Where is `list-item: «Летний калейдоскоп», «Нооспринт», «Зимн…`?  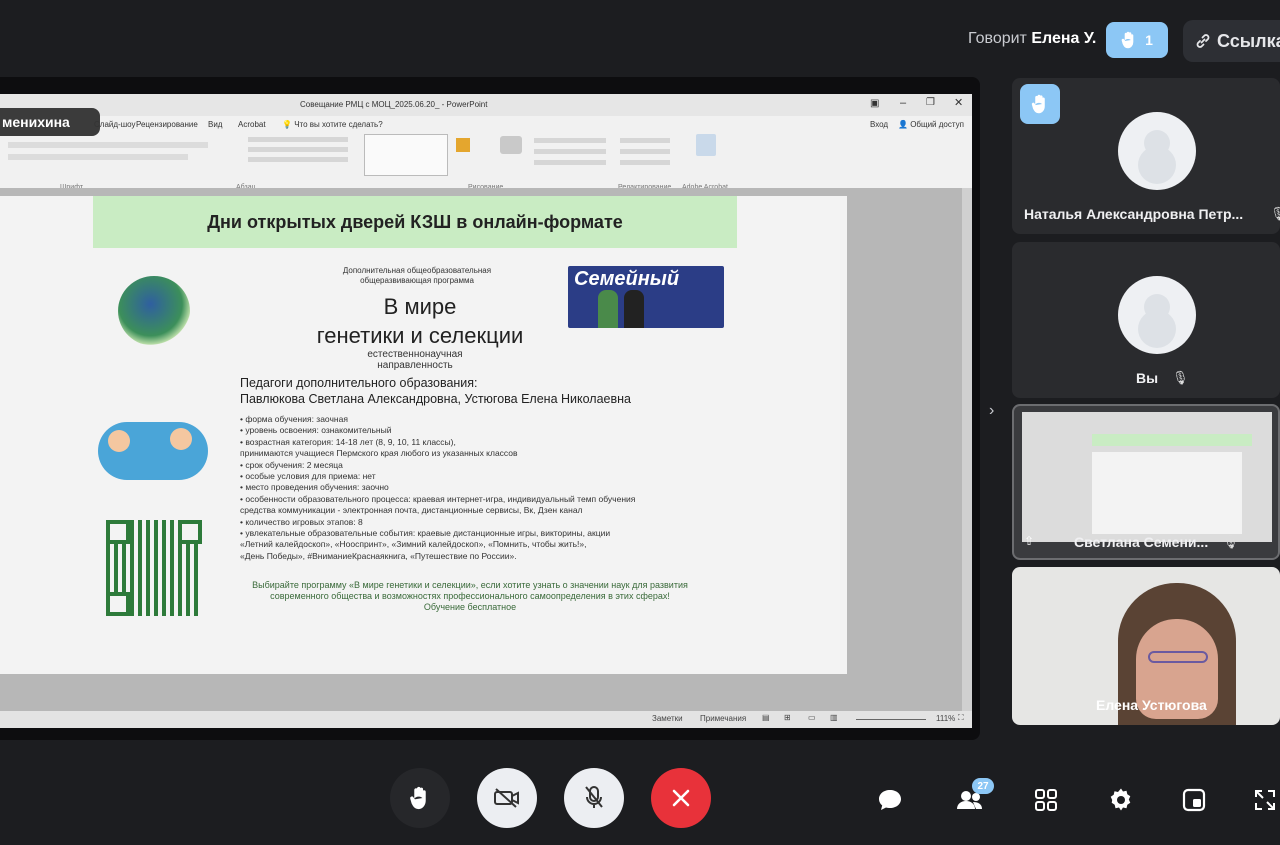
list-item: «Летний калейдоскоп», «Нооспринт», «Зимн… is located at coordinates (413, 544).